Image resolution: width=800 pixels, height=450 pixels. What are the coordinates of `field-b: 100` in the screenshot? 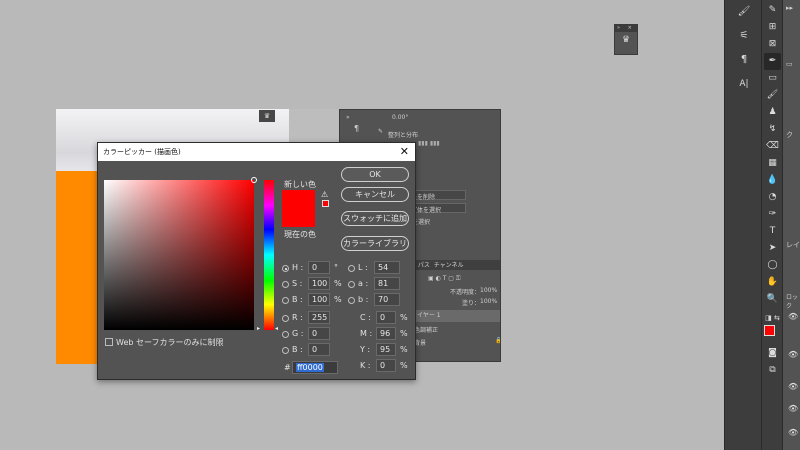 It's located at (319, 299).